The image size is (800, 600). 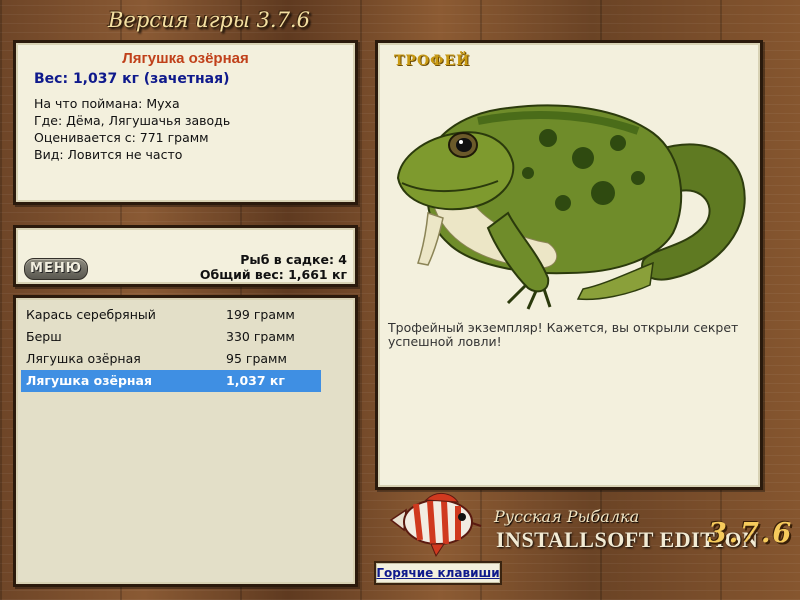 I want to click on list-item-weight: 330 грамм, so click(x=260, y=336).